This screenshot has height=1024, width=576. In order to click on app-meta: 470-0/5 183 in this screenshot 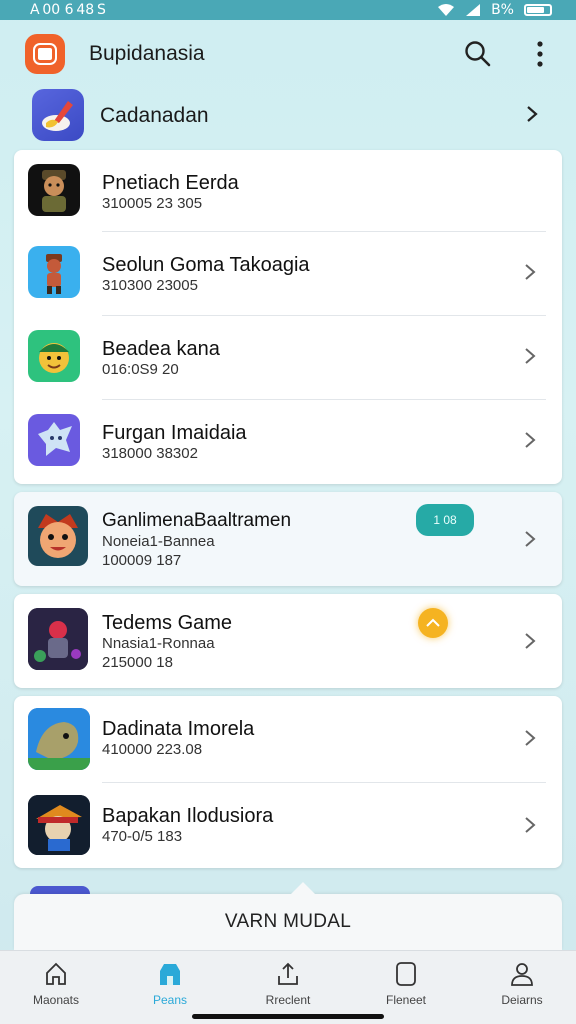, I will do `click(142, 836)`.